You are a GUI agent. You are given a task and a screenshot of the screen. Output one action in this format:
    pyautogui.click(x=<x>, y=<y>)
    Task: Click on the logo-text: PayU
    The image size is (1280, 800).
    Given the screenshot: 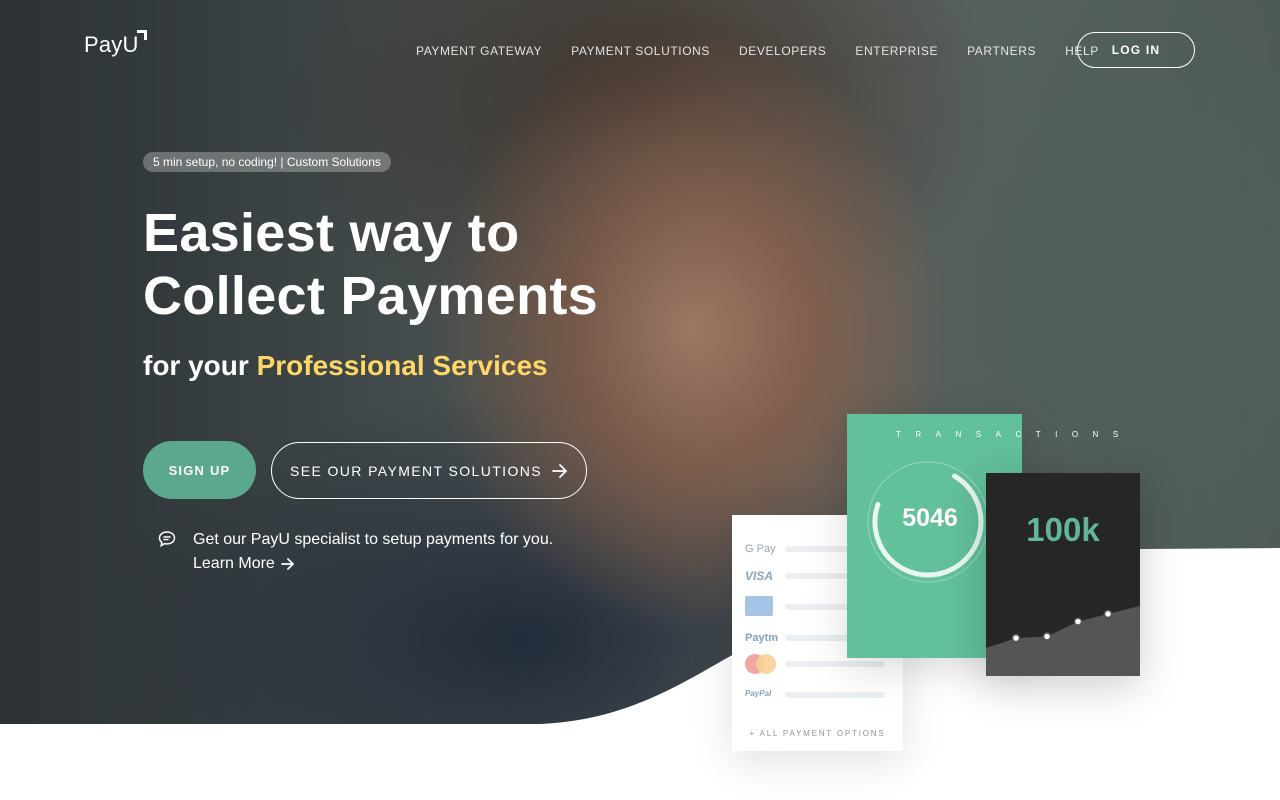 What is the action you would take?
    pyautogui.click(x=111, y=44)
    